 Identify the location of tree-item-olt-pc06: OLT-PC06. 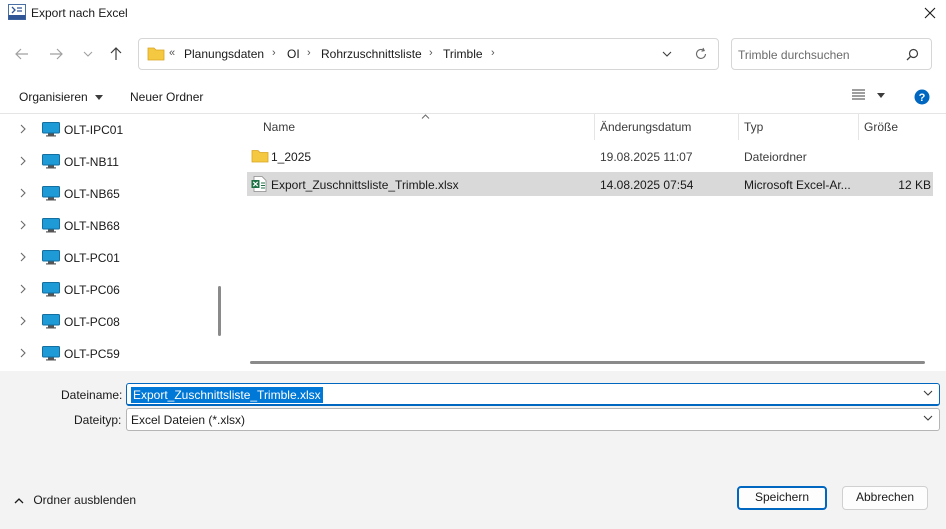
(106, 290).